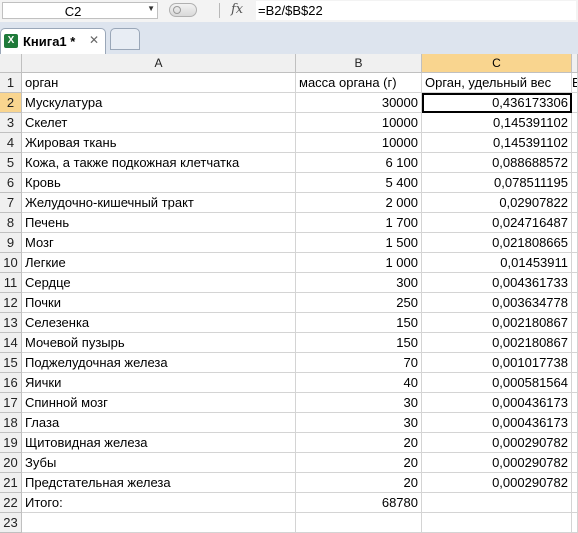 The width and height of the screenshot is (578, 533). Describe the element at coordinates (11, 403) in the screenshot. I see `row-header: 17` at that location.